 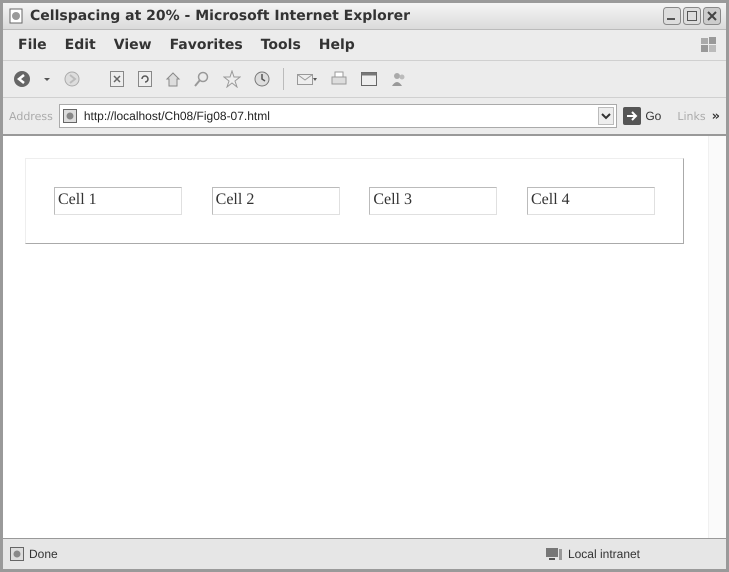 I want to click on menu-item: Help, so click(x=337, y=45).